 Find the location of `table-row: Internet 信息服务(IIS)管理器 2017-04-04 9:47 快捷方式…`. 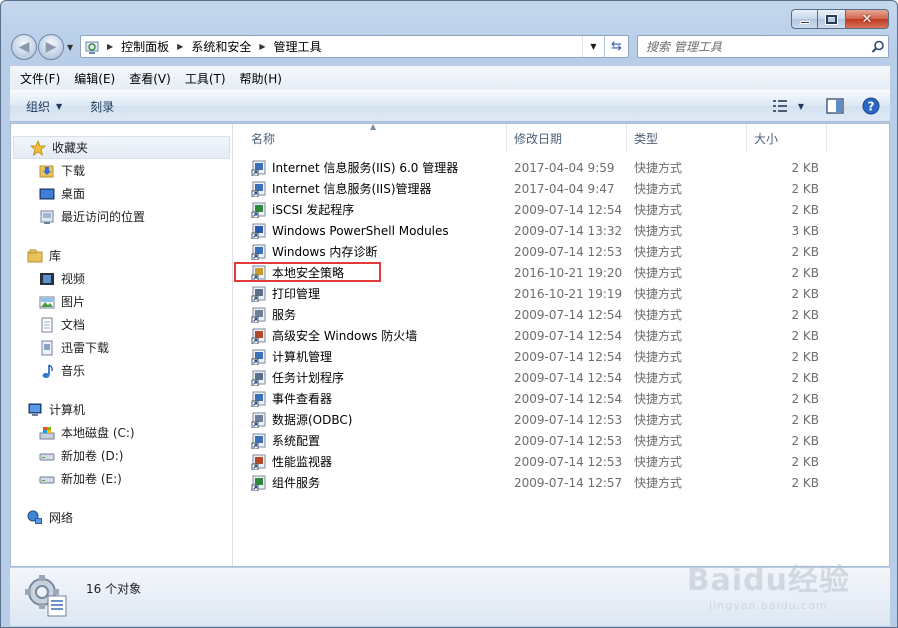

table-row: Internet 信息服务(IIS)管理器 2017-04-04 9:47 快捷方式… is located at coordinates (561, 188).